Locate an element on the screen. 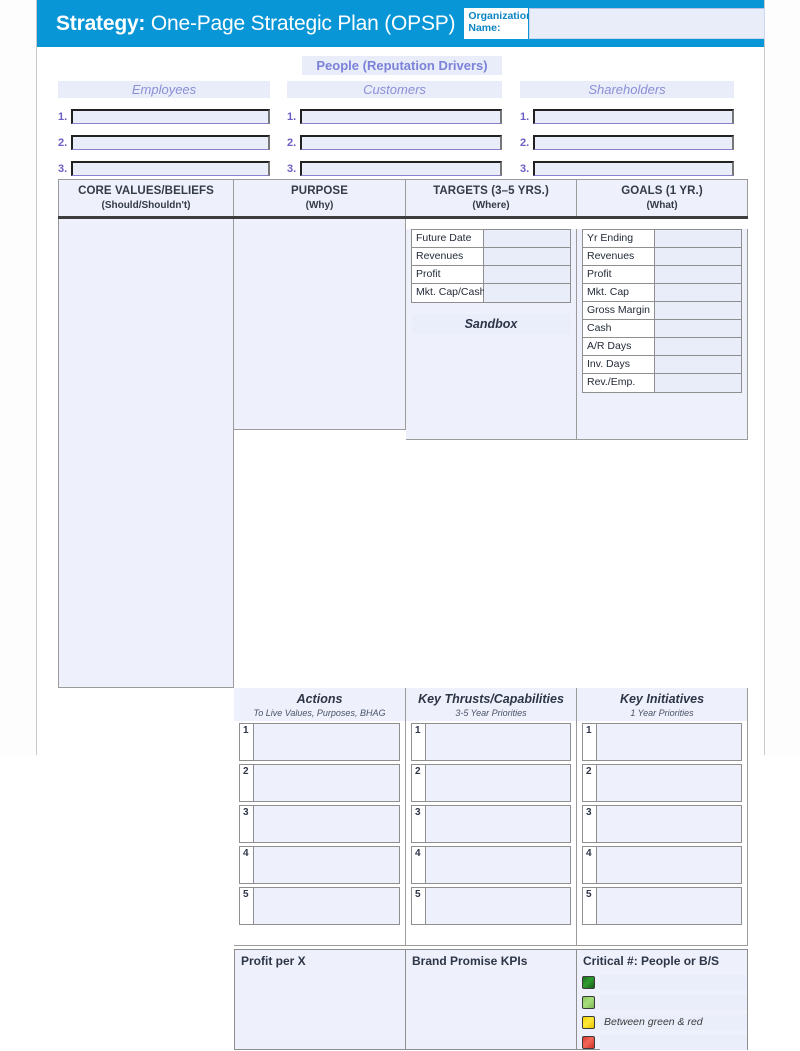 The height and width of the screenshot is (1051, 800). critical-number-row: Between green & red is located at coordinates (662, 1022).